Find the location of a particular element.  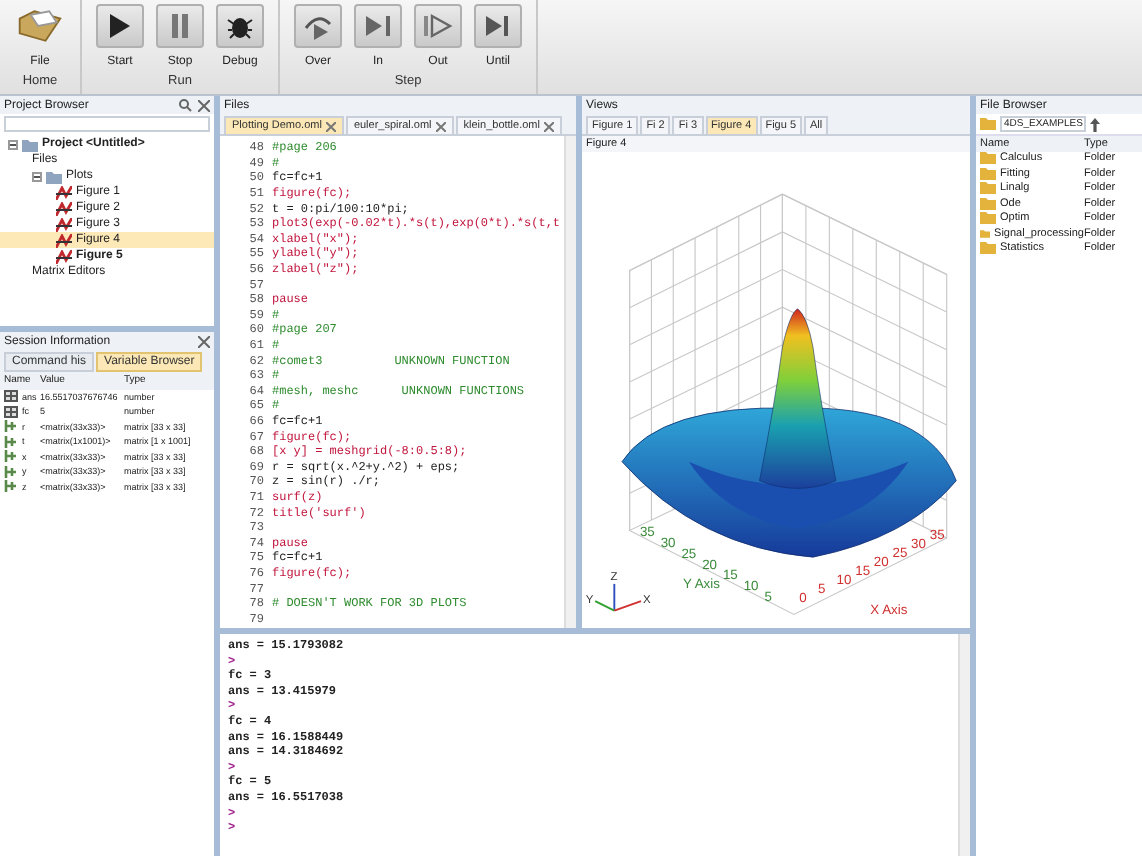

run-to-icon is located at coordinates (498, 26).